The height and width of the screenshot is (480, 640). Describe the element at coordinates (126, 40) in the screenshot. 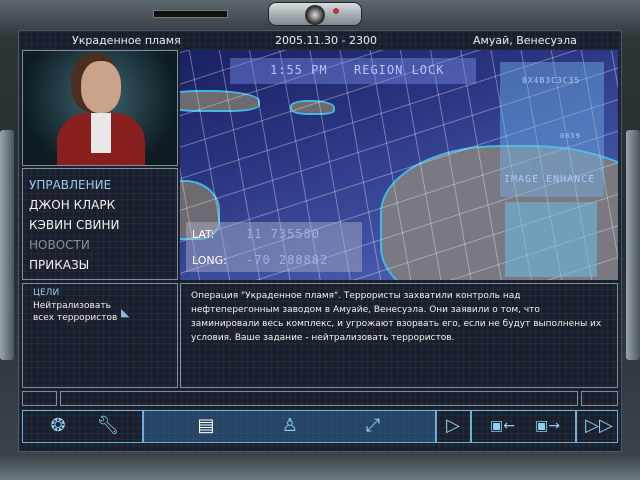

I see `mission-title: Украденное пламя` at that location.